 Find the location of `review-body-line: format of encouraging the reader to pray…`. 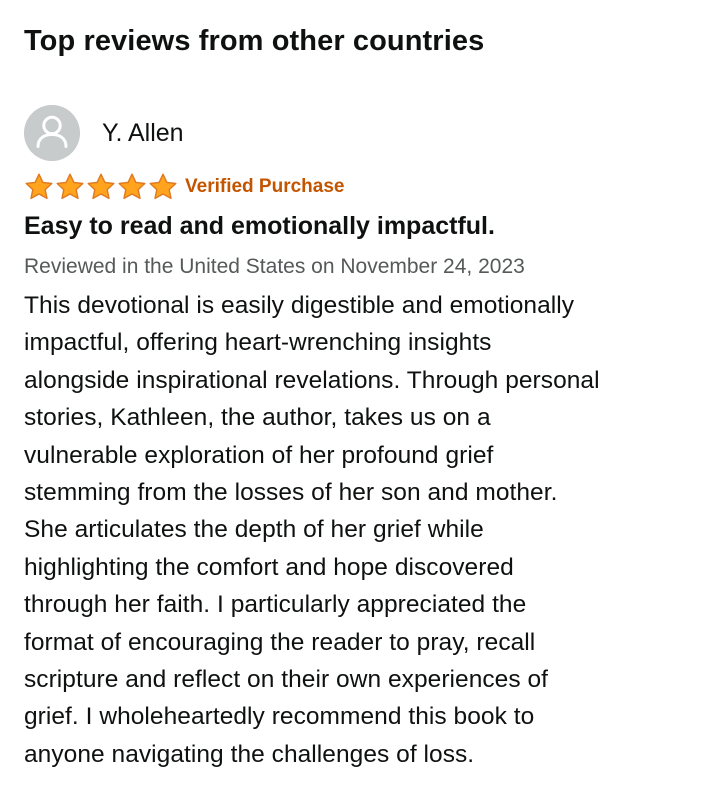

review-body-line: format of encouraging the reader to pray… is located at coordinates (280, 642).